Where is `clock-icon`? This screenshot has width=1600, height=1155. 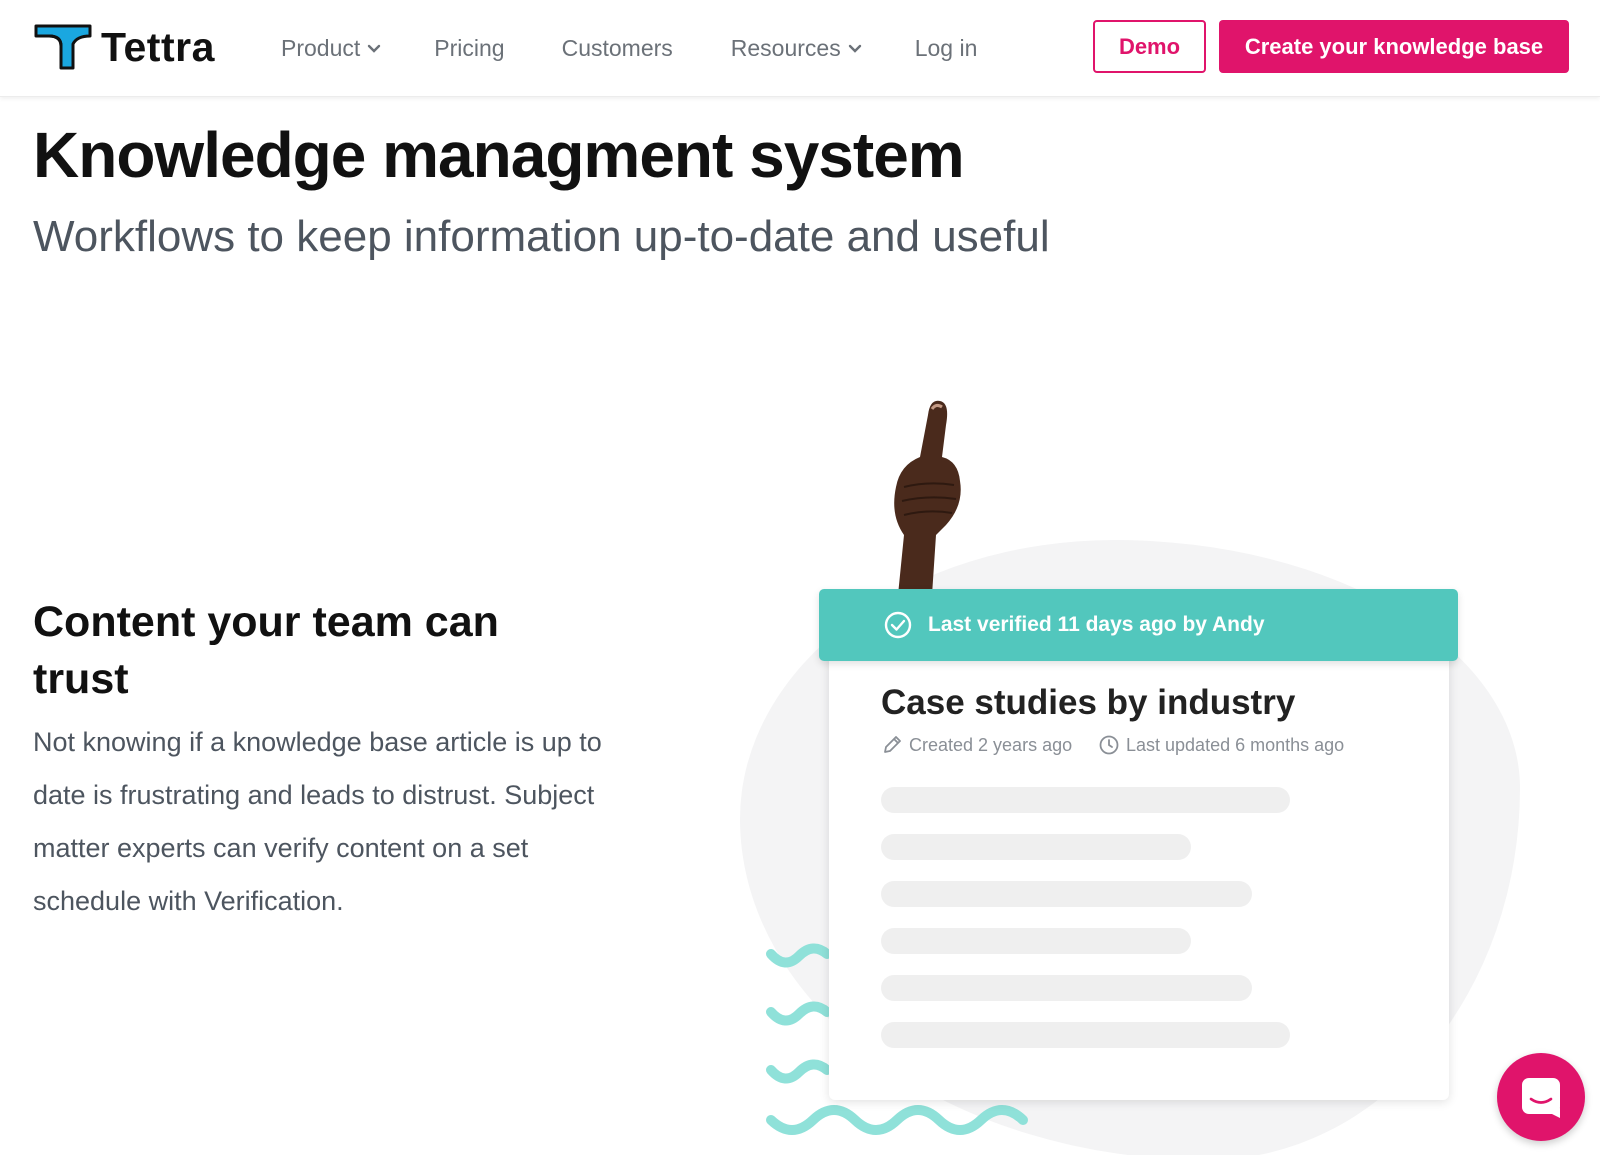
clock-icon is located at coordinates (1109, 745).